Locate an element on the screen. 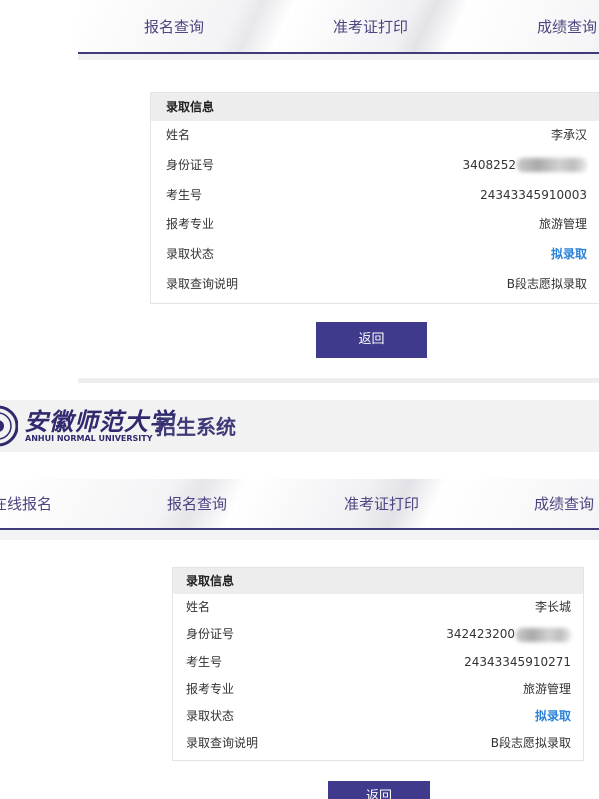  system-title: 招生系统 is located at coordinates (196, 427).